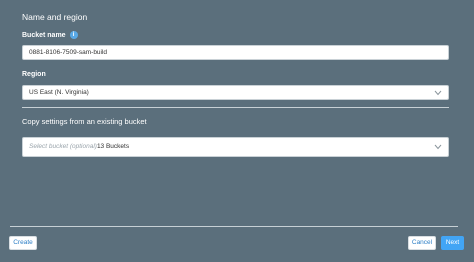 The width and height of the screenshot is (474, 262). Describe the element at coordinates (23, 243) in the screenshot. I see `create-button: Create` at that location.